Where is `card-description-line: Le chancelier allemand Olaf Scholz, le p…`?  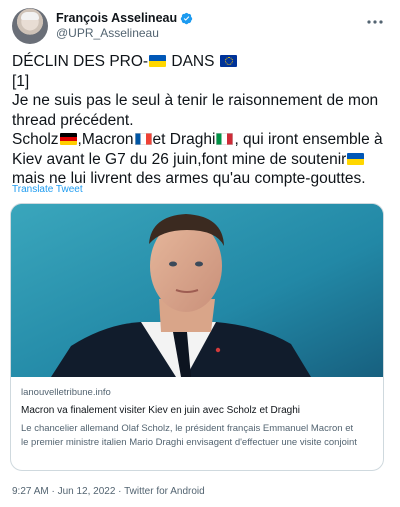
card-description-line: Le chancelier allemand Olaf Scholz, le p… is located at coordinates (187, 428).